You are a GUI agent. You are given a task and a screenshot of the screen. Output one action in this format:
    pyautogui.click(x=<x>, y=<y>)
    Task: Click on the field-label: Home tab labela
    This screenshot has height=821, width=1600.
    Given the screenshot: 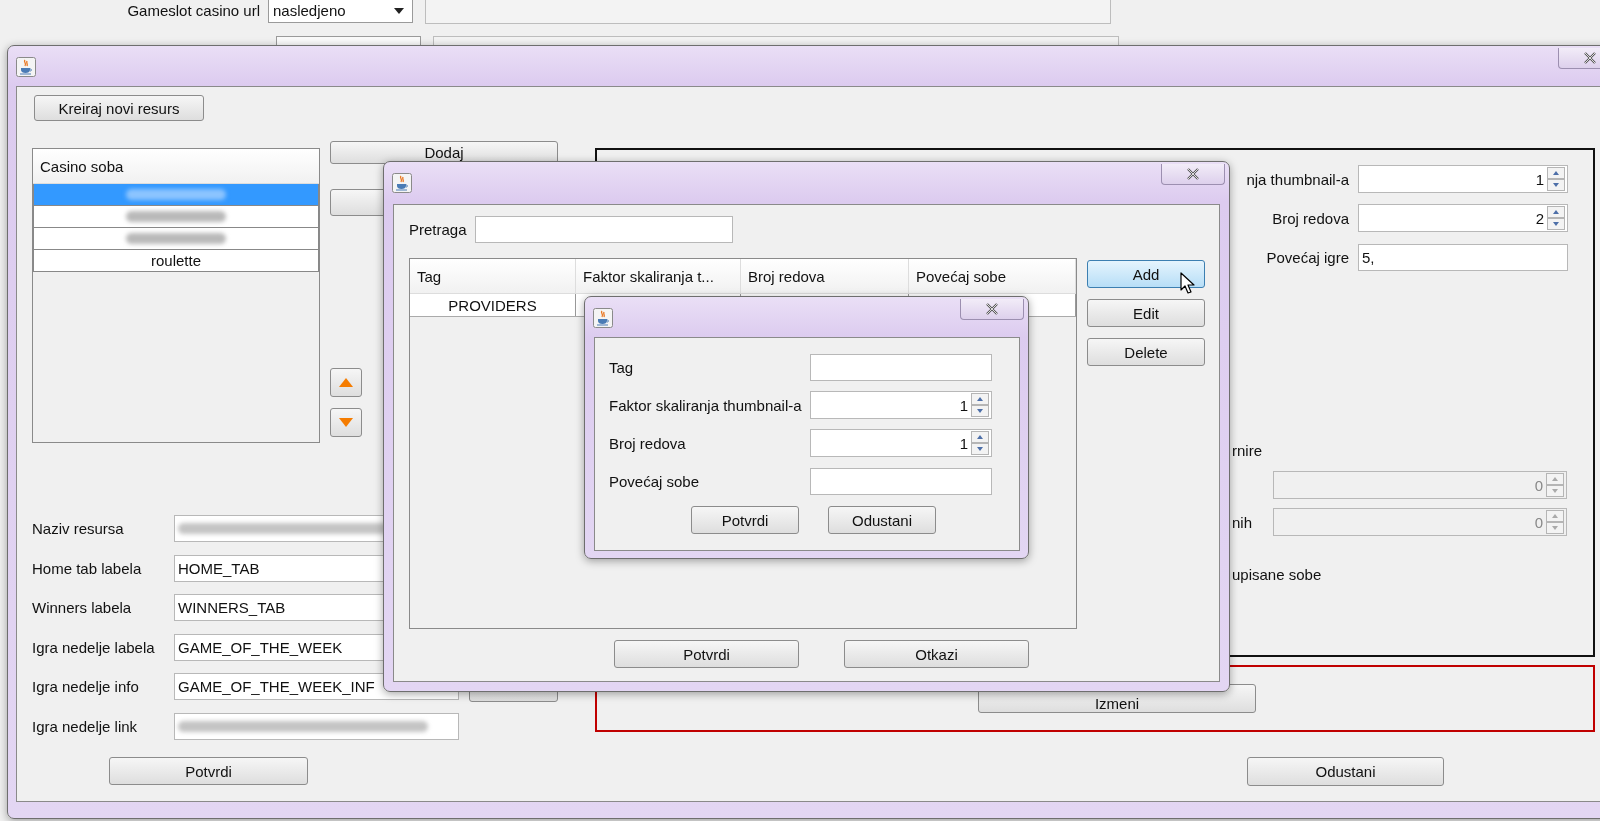 What is the action you would take?
    pyautogui.click(x=87, y=568)
    